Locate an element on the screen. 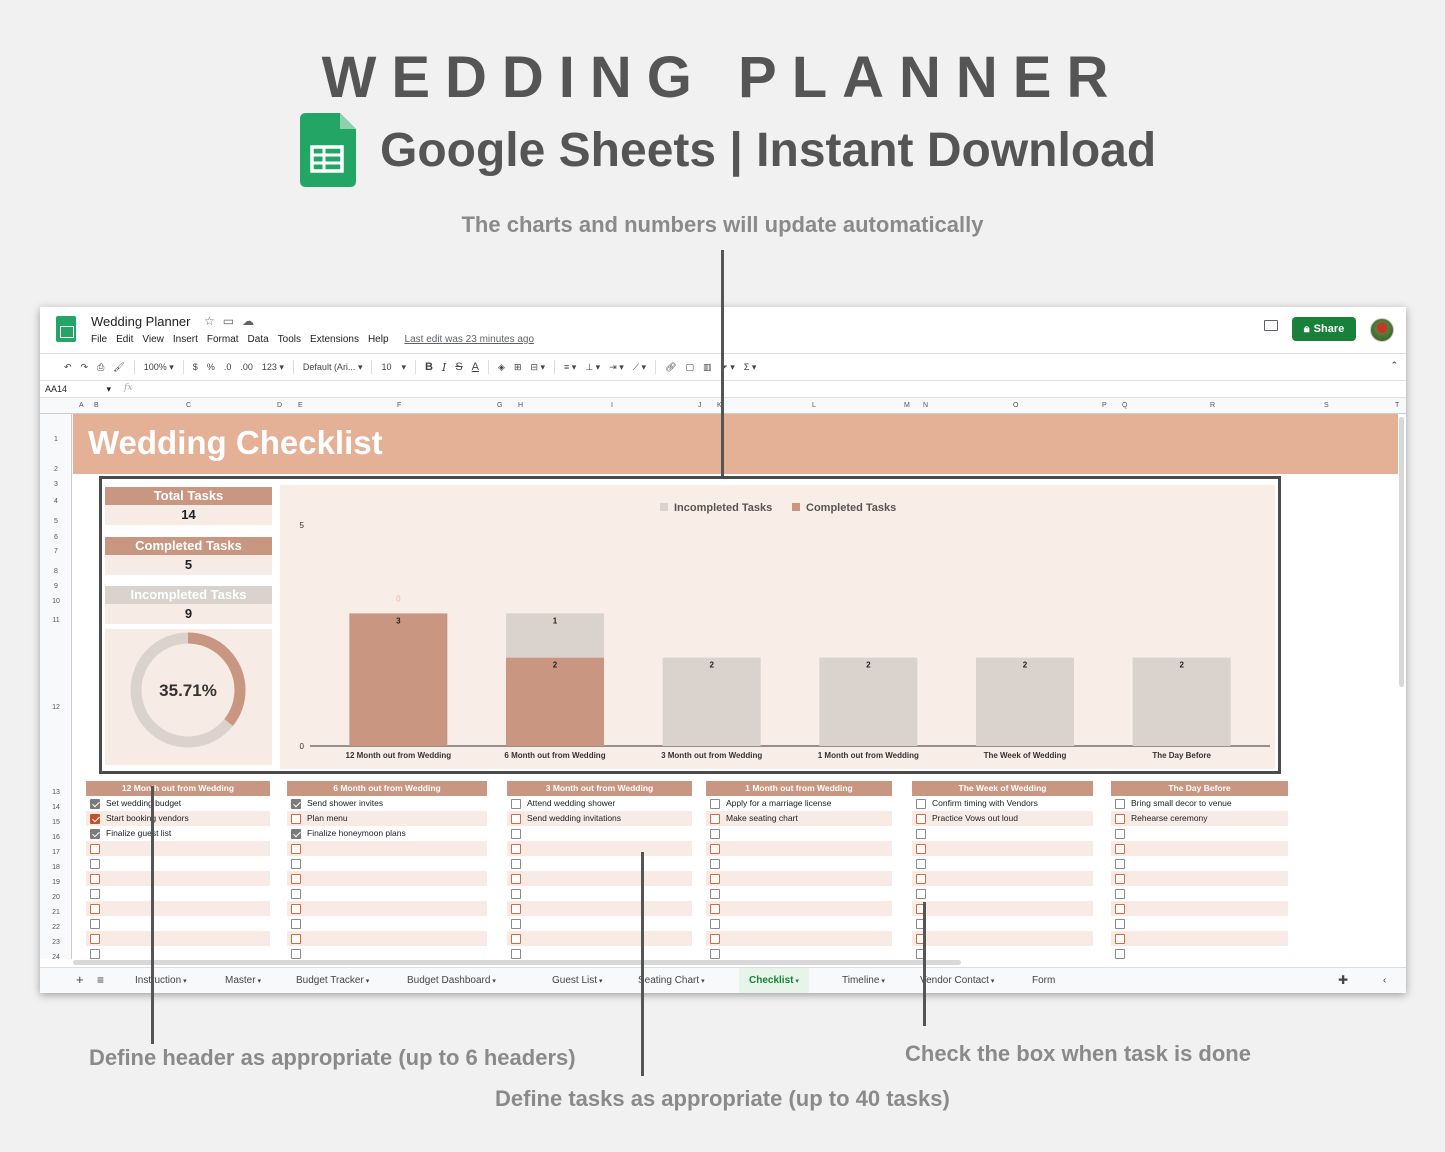  task-text: Send wedding invitations is located at coordinates (574, 818).